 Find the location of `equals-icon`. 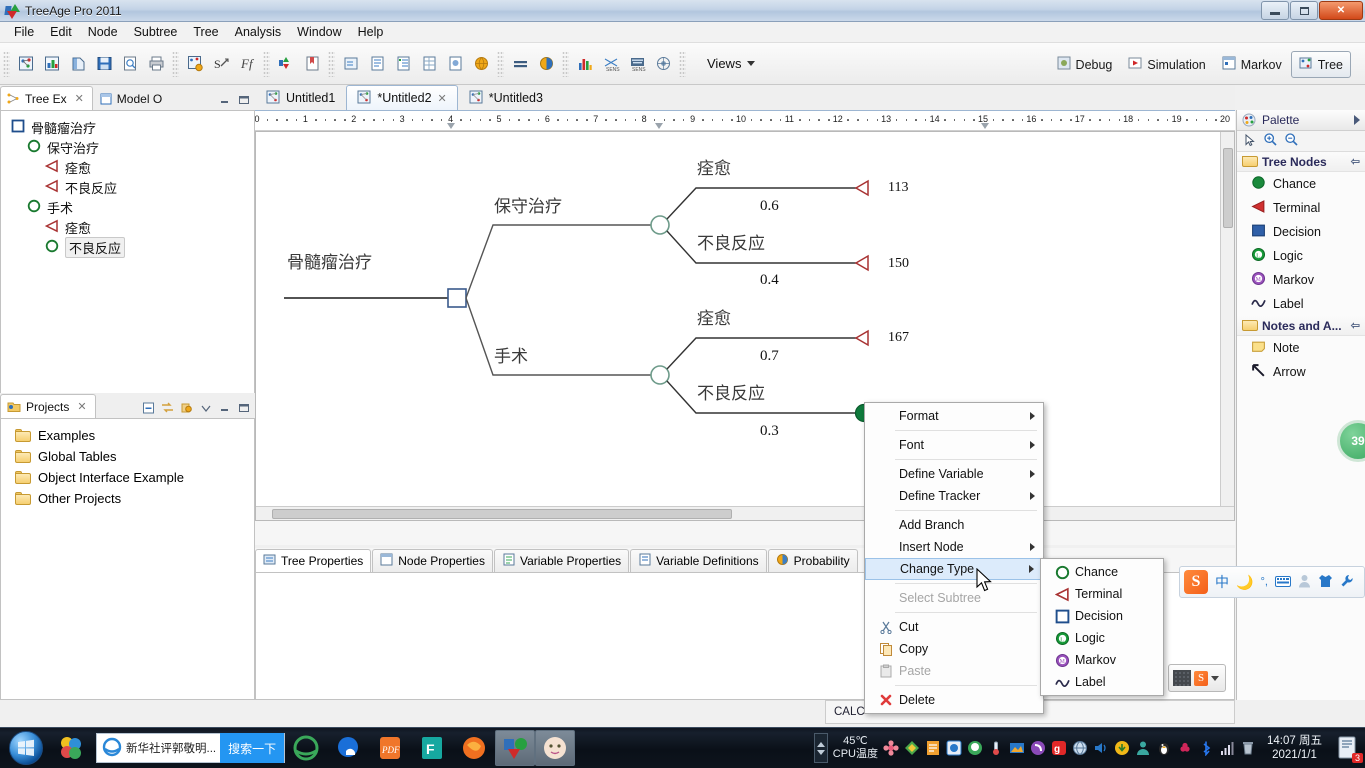

equals-icon is located at coordinates (520, 64).